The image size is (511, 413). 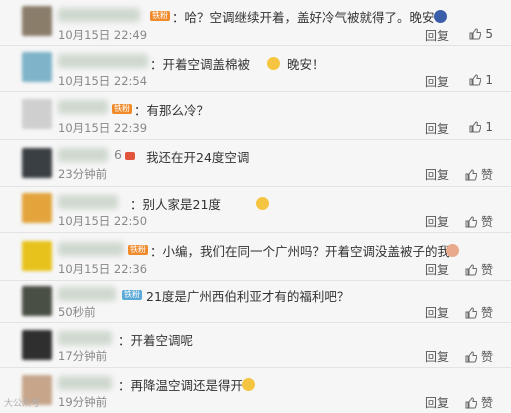 What do you see at coordinates (255, 390) in the screenshot?
I see `list-item: ：再降温空调还是得开 19分钟前 回复 赞` at bounding box center [255, 390].